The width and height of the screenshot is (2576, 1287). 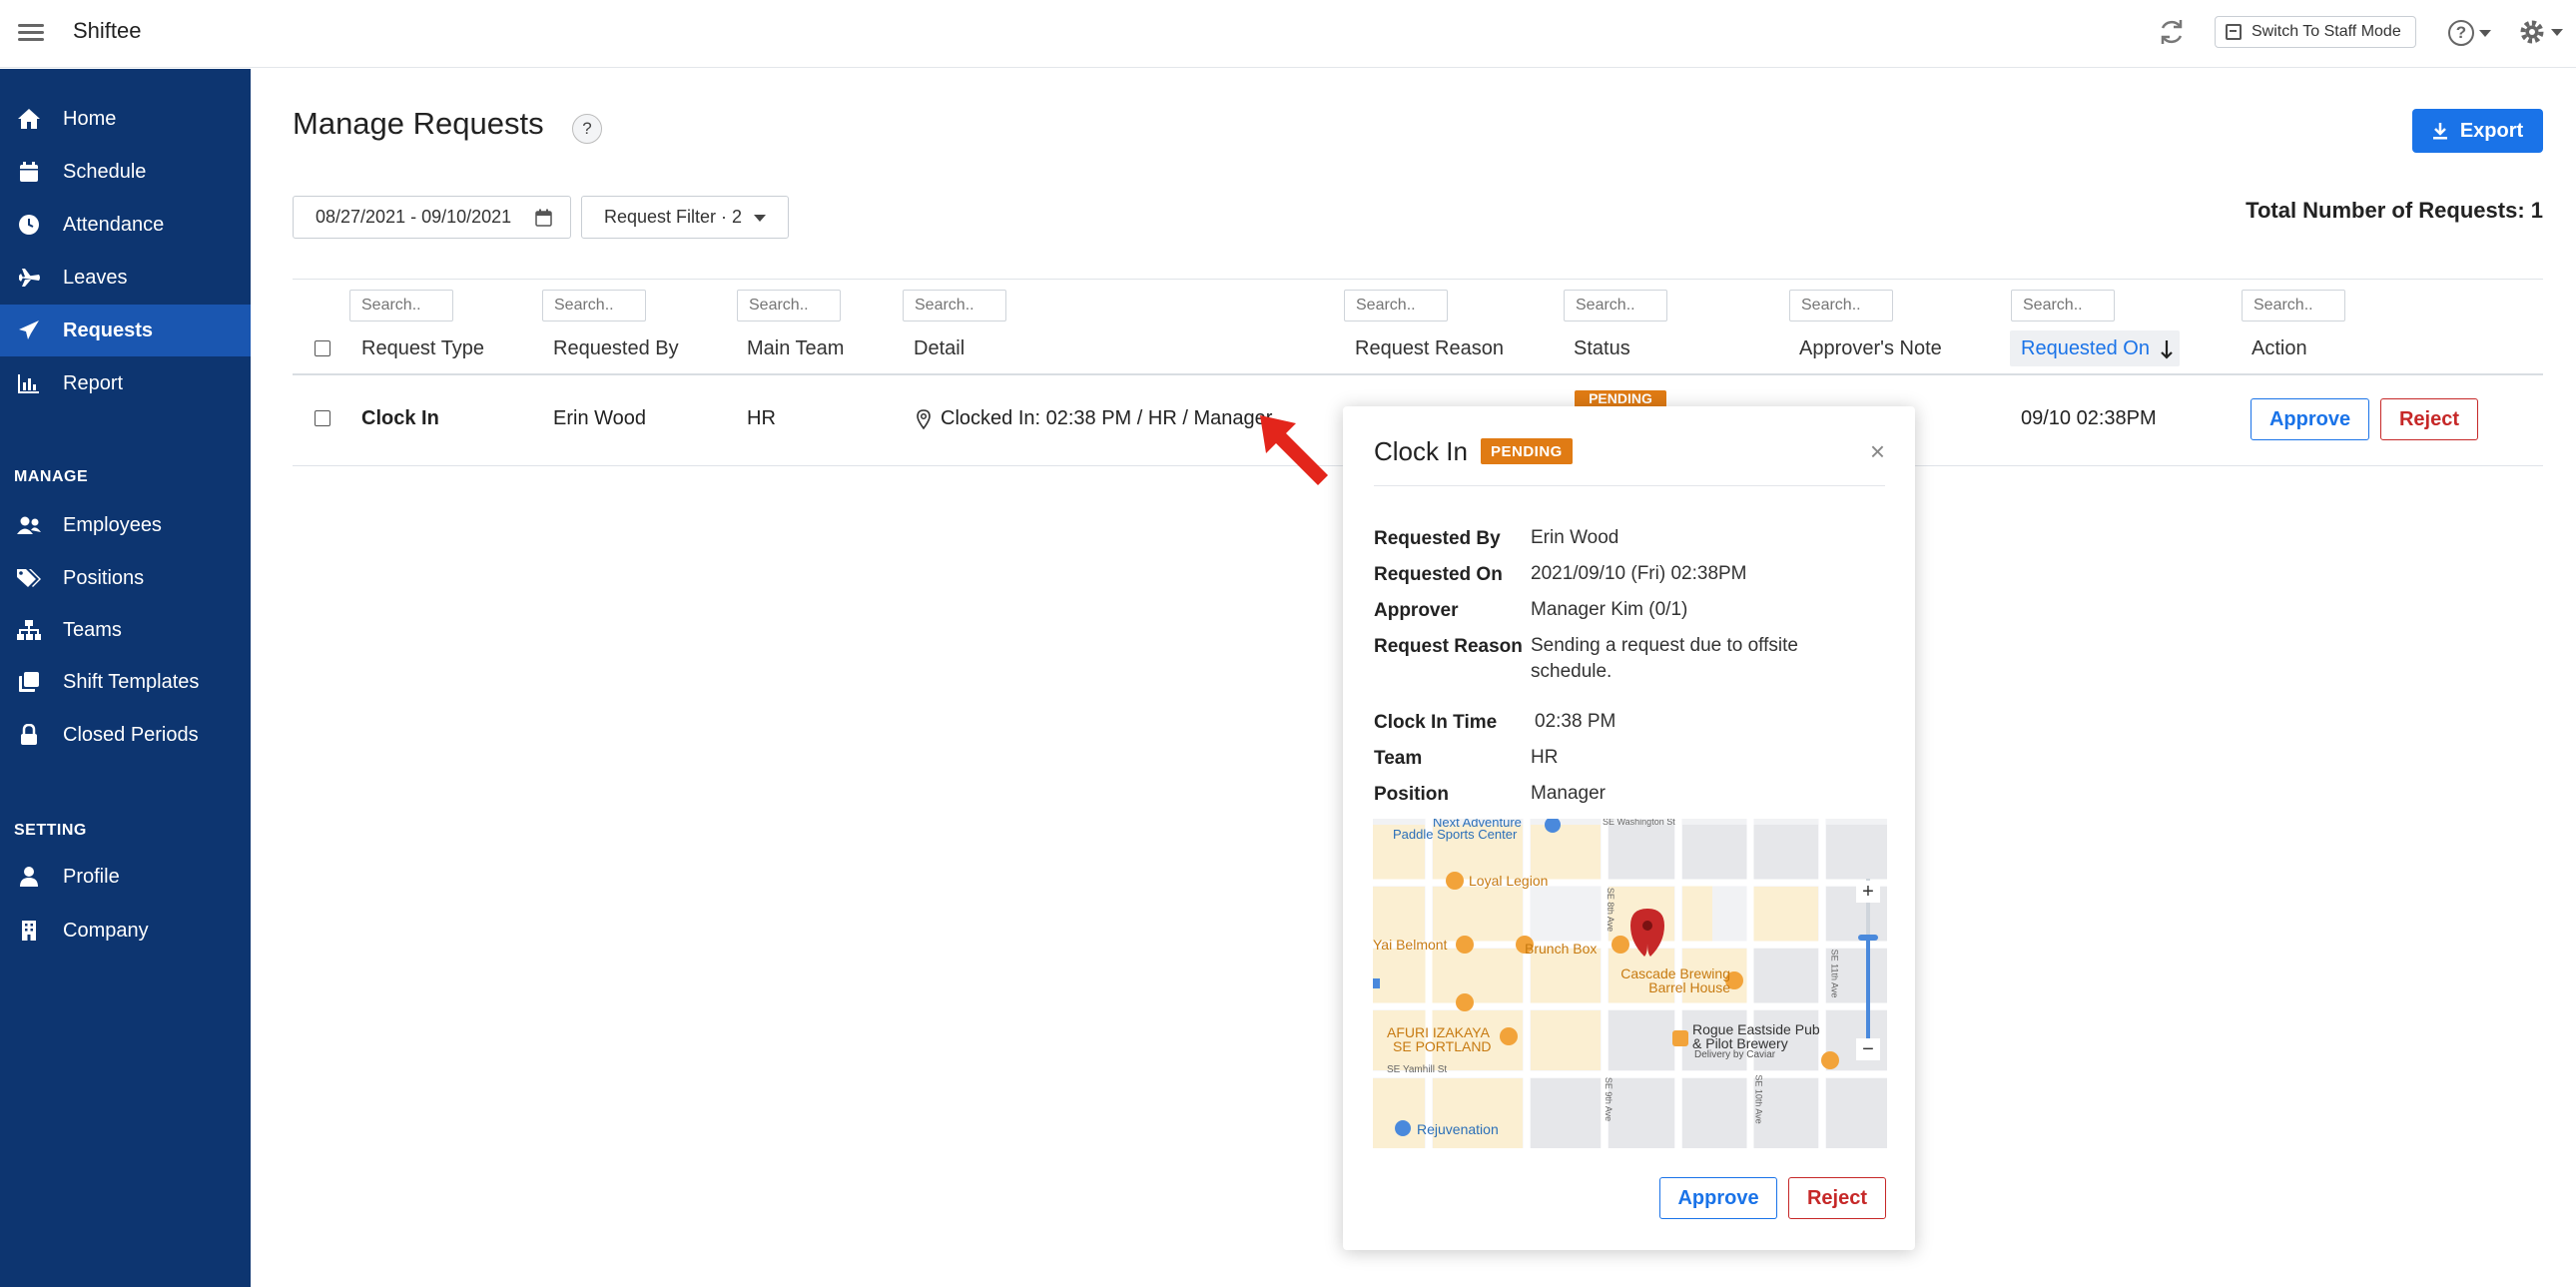 I want to click on search-input-detail, so click(x=955, y=306).